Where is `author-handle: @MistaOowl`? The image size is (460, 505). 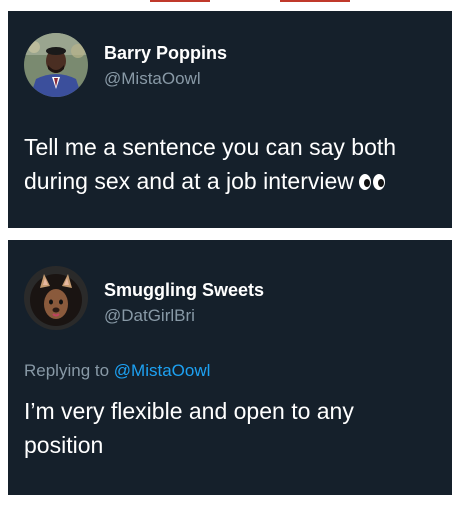 author-handle: @MistaOowl is located at coordinates (152, 79).